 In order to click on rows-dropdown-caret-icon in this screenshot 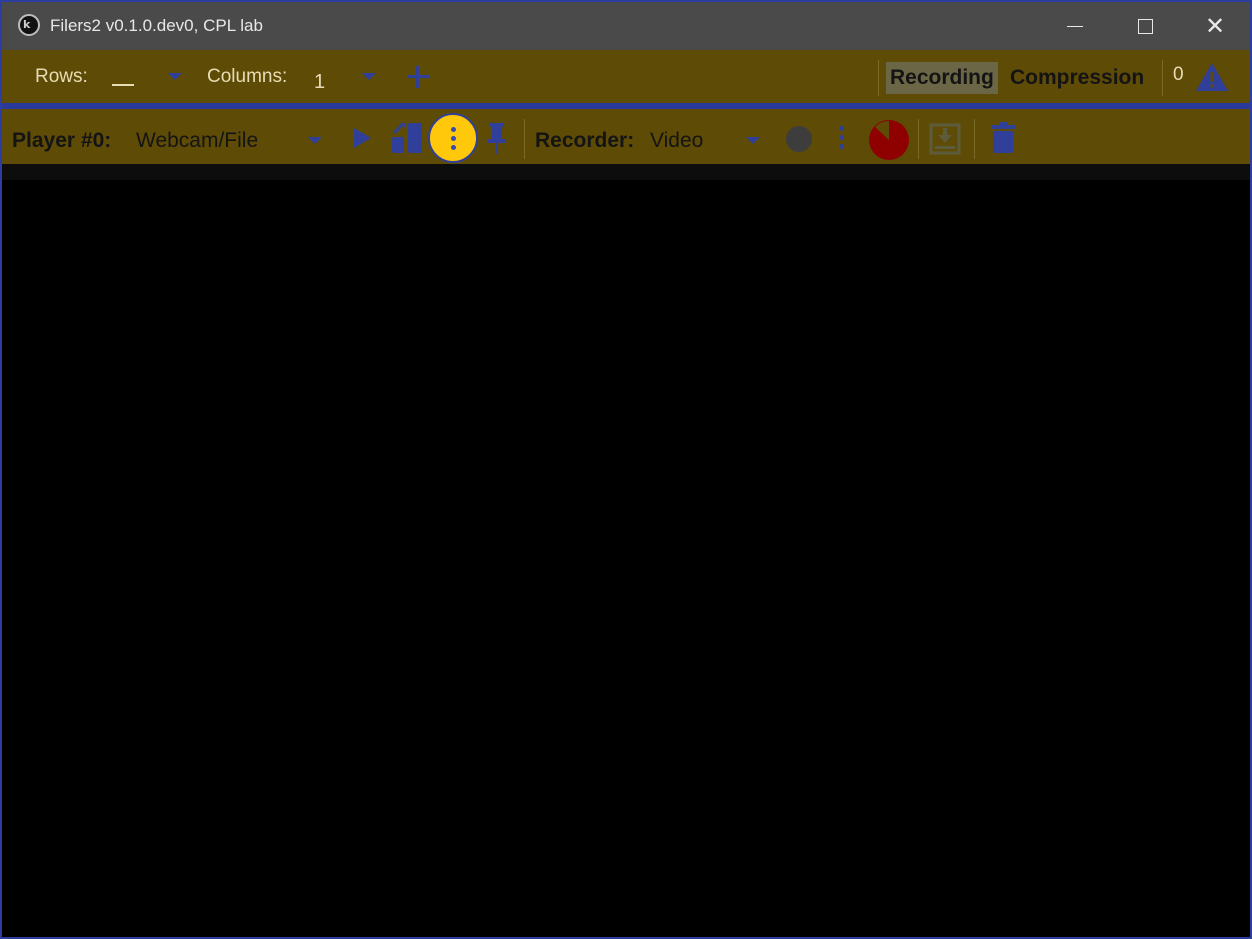, I will do `click(175, 76)`.